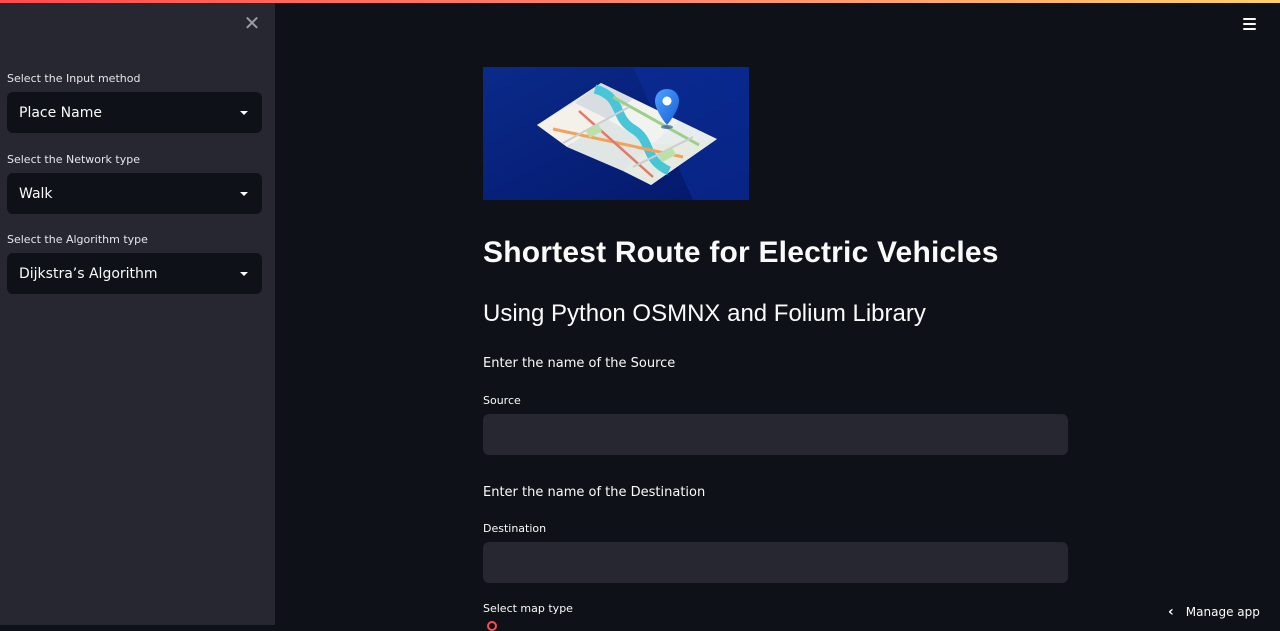 The image size is (1280, 631). What do you see at coordinates (579, 363) in the screenshot?
I see `source-prompt: Enter the name of the Source` at bounding box center [579, 363].